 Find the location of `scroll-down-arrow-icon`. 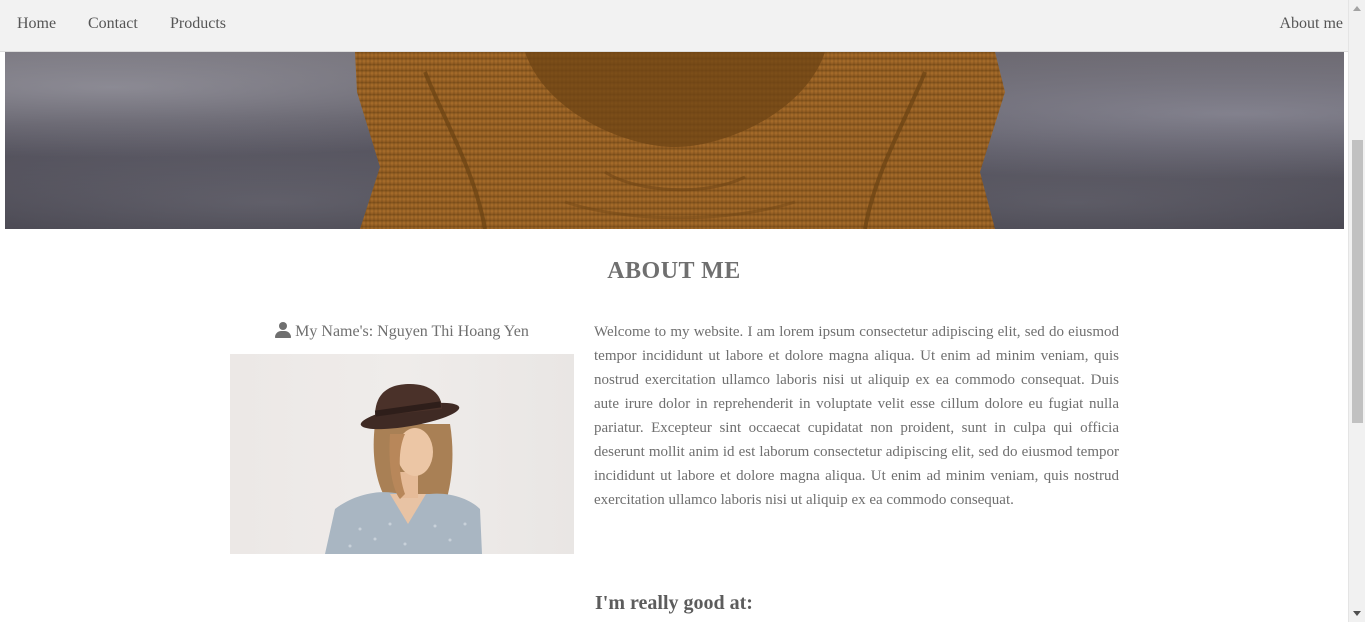

scroll-down-arrow-icon is located at coordinates (1357, 613).